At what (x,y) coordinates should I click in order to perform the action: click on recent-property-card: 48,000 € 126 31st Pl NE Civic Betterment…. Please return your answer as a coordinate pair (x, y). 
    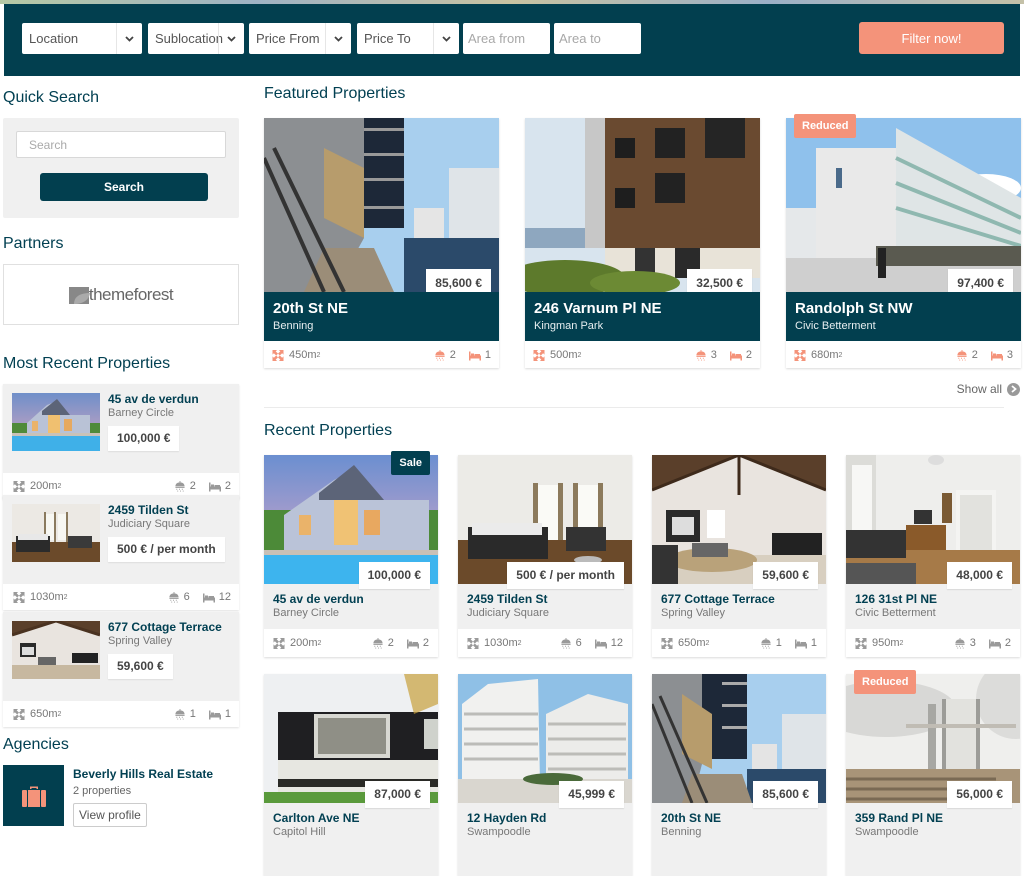
    Looking at the image, I should click on (933, 556).